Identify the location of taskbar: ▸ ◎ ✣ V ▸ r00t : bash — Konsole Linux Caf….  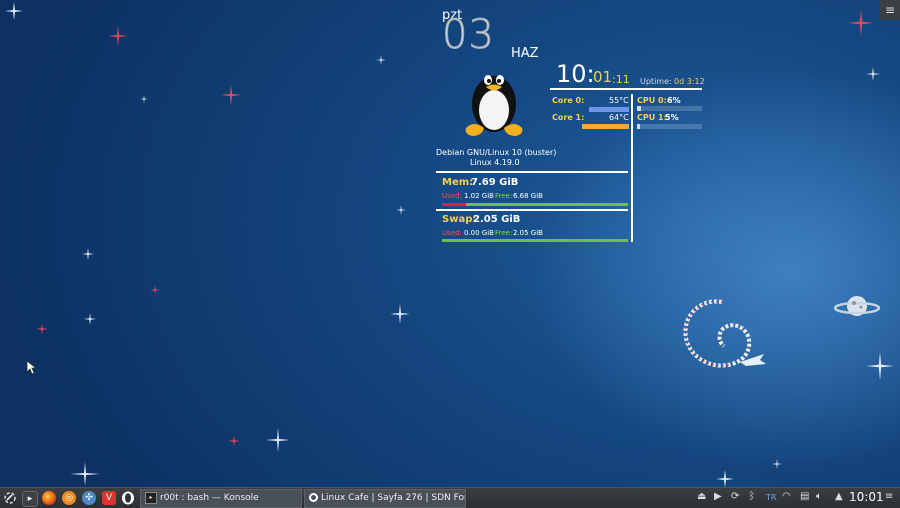
(450, 497).